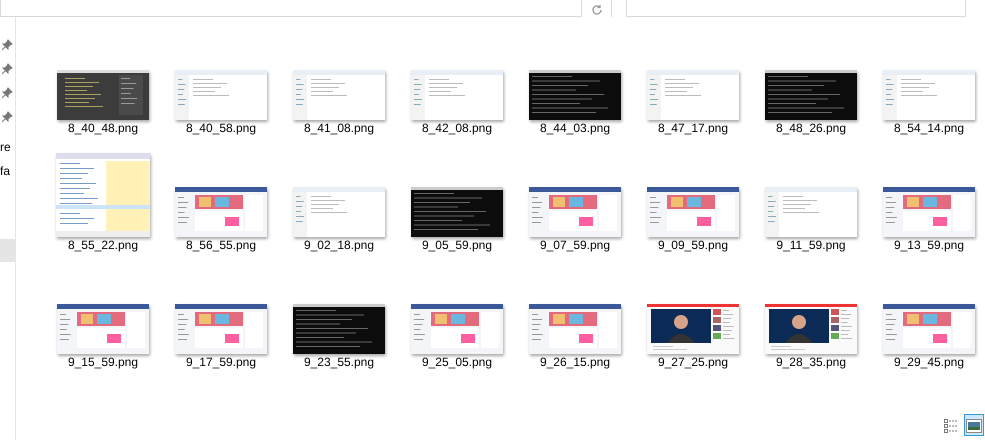 The image size is (985, 440). Describe the element at coordinates (339, 245) in the screenshot. I see `file-name: 9_02_18.png` at that location.